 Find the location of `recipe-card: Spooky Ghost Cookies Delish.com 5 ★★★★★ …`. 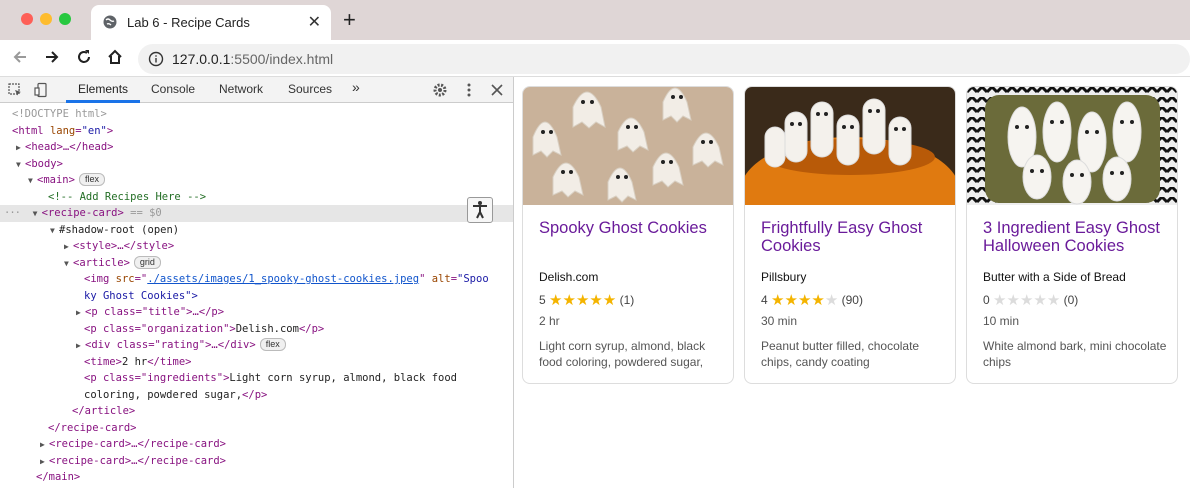

recipe-card: Spooky Ghost Cookies Delish.com 5 ★★★★★ … is located at coordinates (628, 235).